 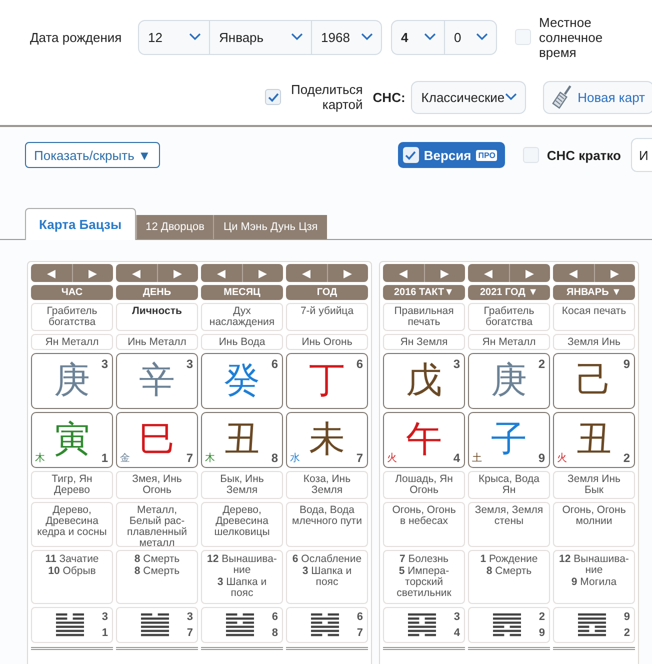 I want to click on tab: Ци Мэнь Дунь Цзя, so click(x=270, y=227).